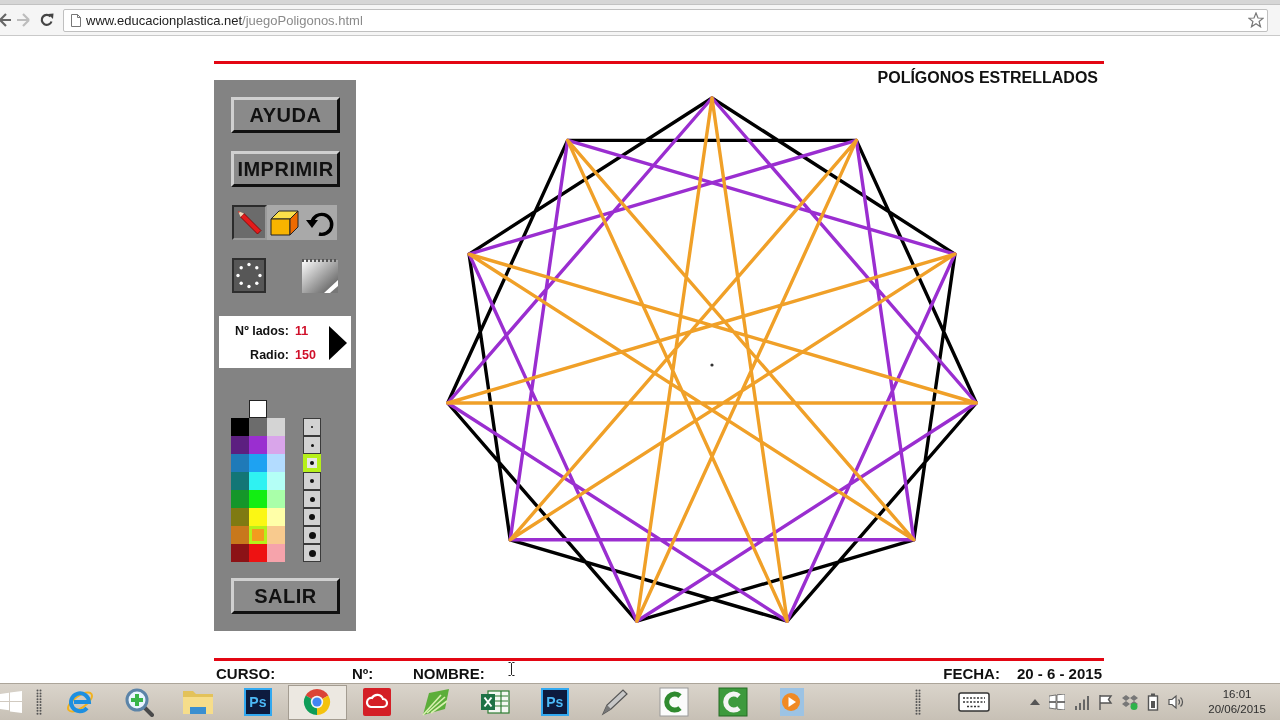 The image size is (1280, 720). Describe the element at coordinates (285, 115) in the screenshot. I see `menu-button: AYUDA` at that location.